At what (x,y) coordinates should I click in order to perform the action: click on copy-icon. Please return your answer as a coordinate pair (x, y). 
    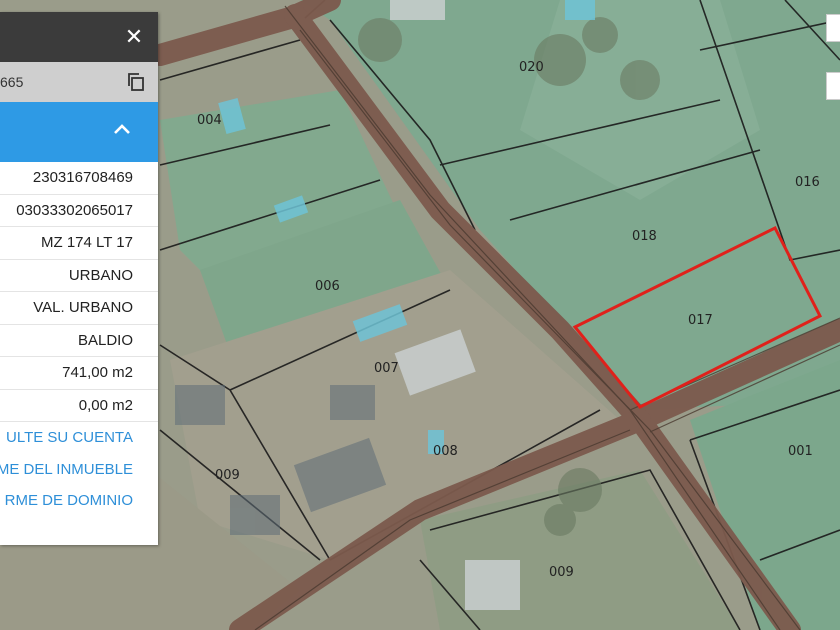
    Looking at the image, I should click on (136, 82).